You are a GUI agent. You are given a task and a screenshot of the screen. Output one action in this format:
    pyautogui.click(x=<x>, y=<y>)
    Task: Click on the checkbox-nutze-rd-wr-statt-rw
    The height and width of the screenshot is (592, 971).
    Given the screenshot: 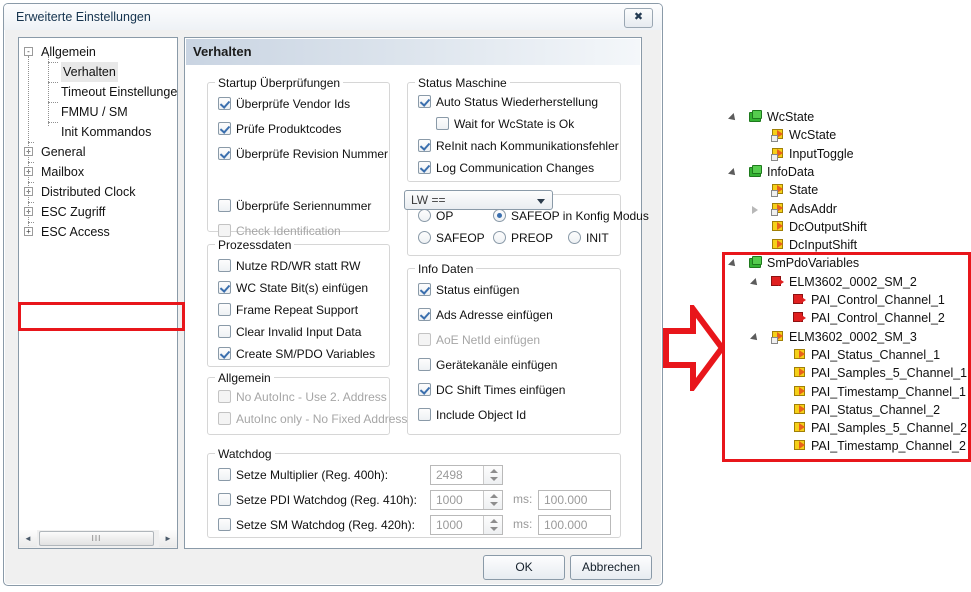 What is the action you would take?
    pyautogui.click(x=224, y=265)
    